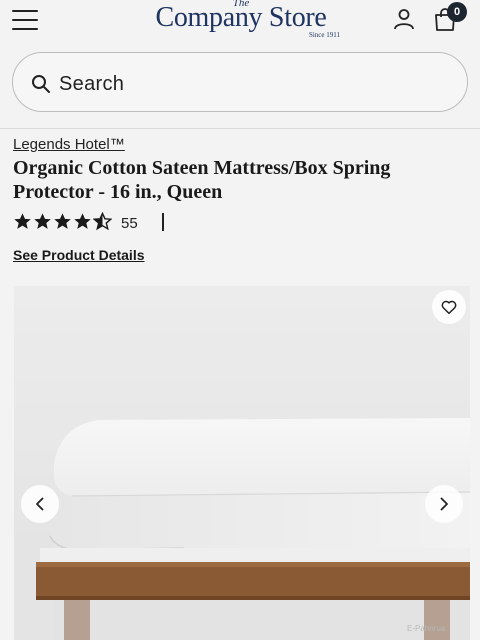 This screenshot has height=640, width=480. I want to click on wishlist-button, so click(449, 307).